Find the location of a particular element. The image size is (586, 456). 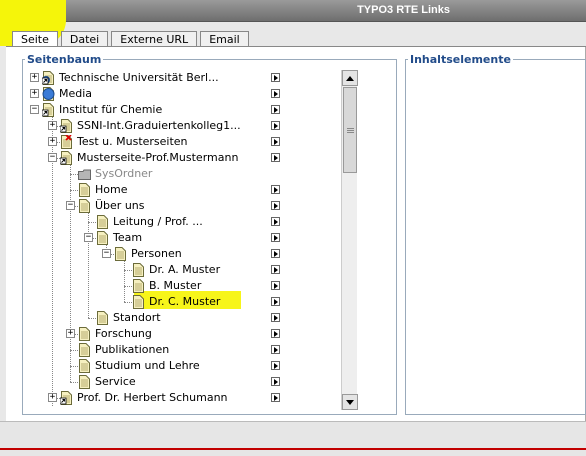

globe-icon is located at coordinates (48, 94).